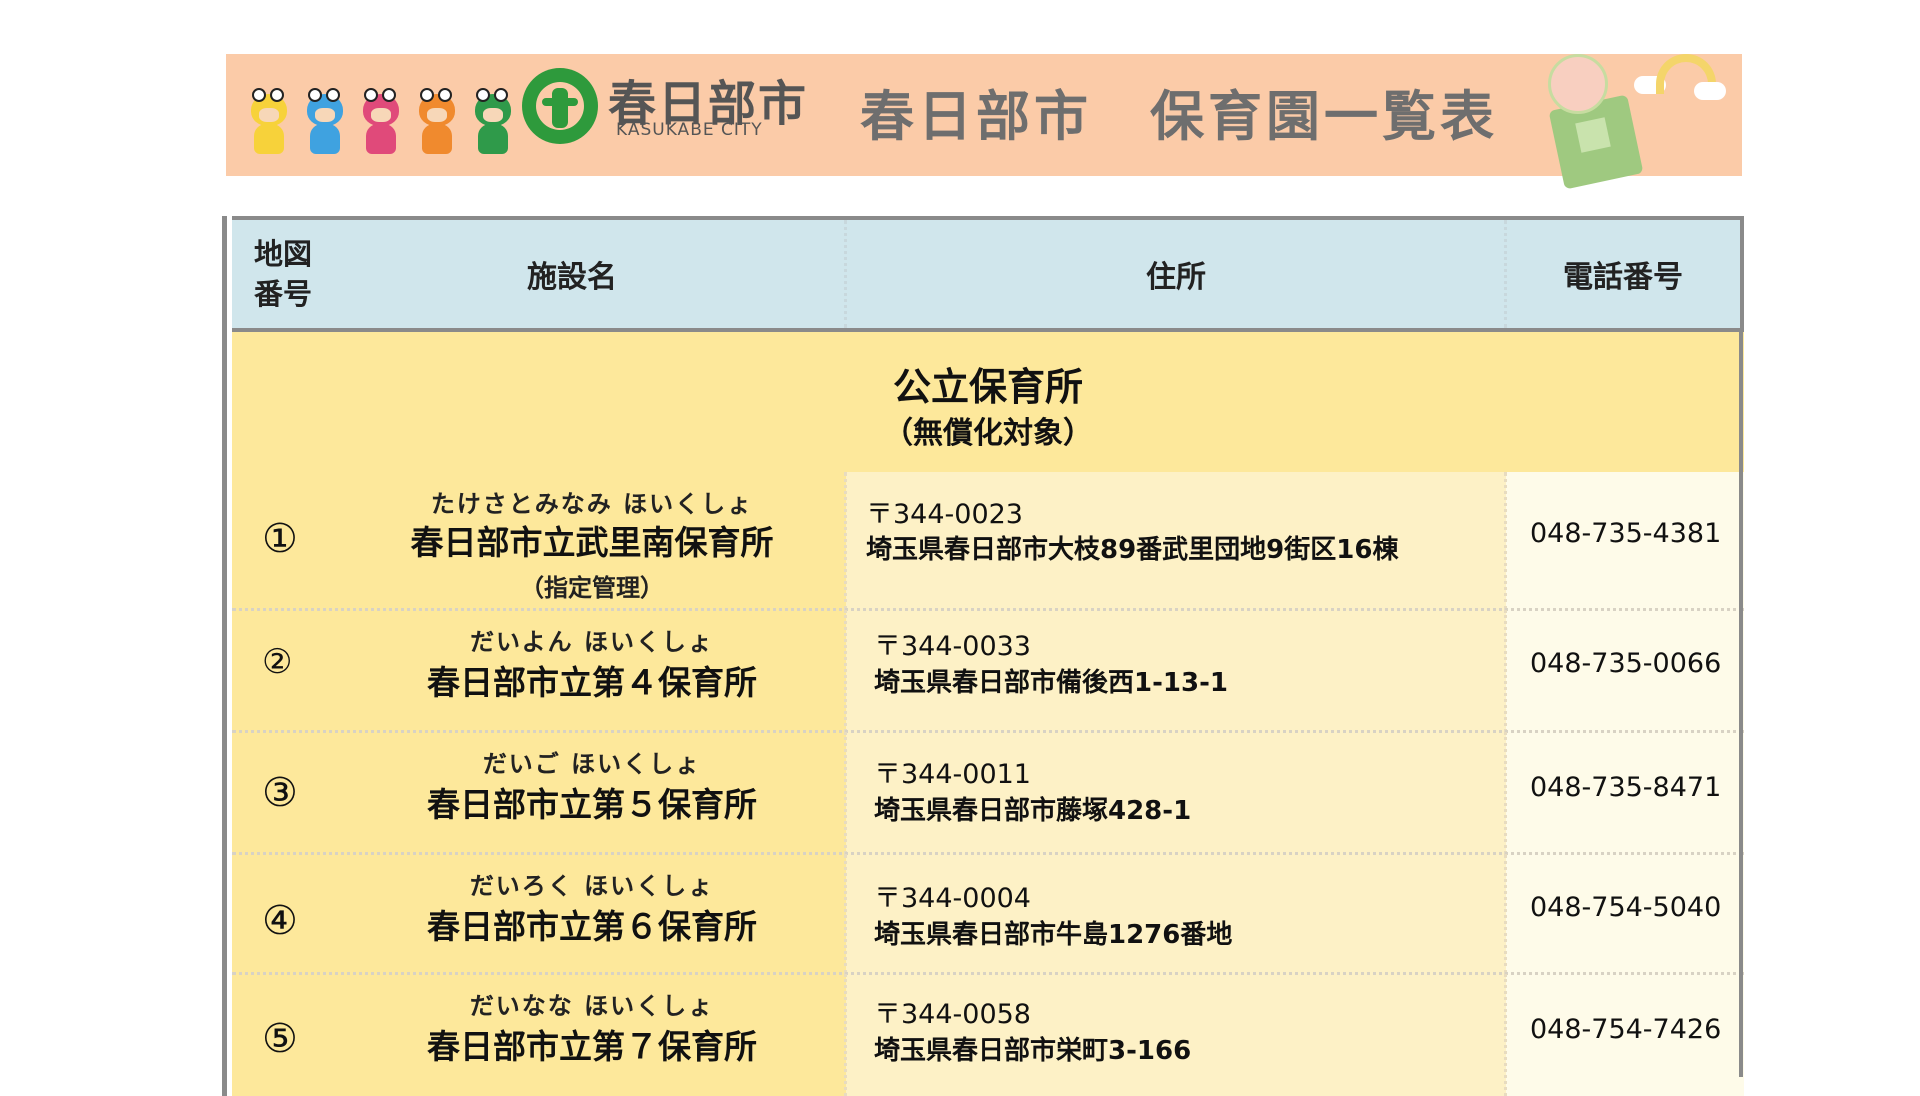 This screenshot has width=1920, height=1096. What do you see at coordinates (1741, 704) in the screenshot?
I see `table-right-border` at bounding box center [1741, 704].